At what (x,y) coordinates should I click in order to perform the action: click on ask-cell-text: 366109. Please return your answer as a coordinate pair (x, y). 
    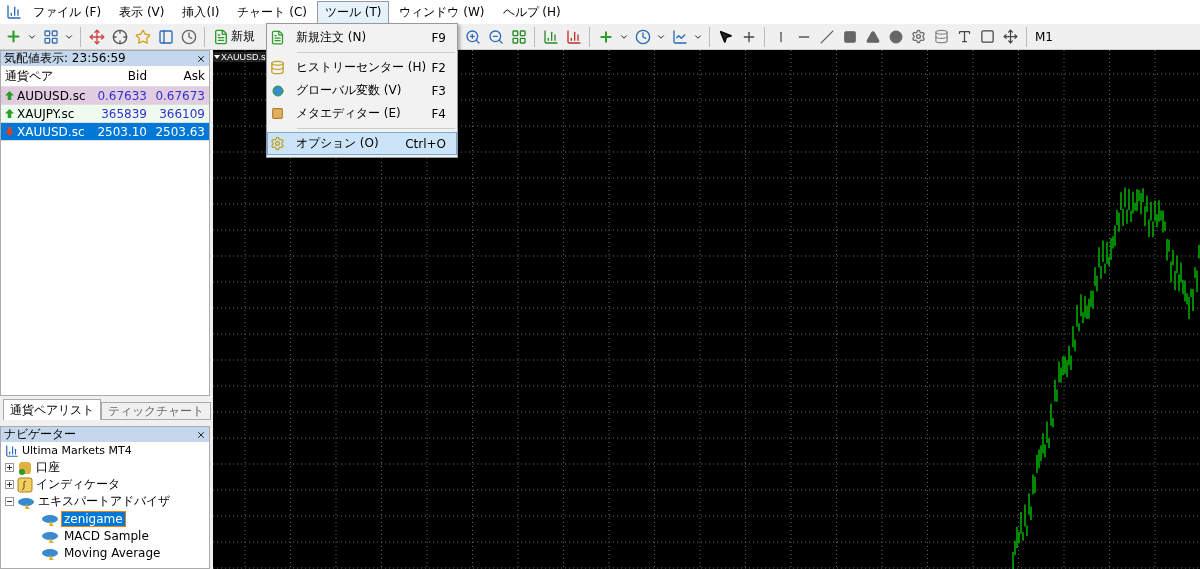
    Looking at the image, I should click on (182, 113).